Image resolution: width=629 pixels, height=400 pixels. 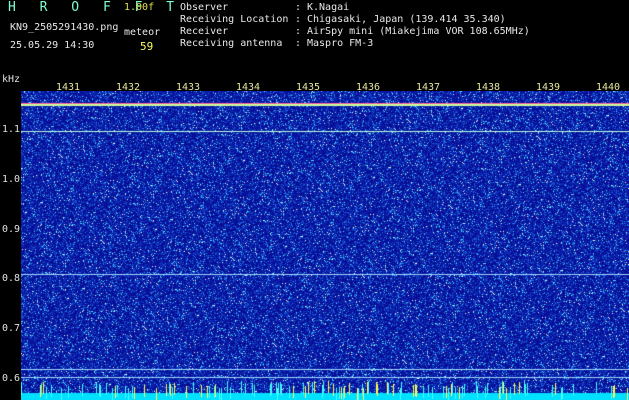 I want to click on frequency-tick-label: 0.8, so click(x=10, y=278).